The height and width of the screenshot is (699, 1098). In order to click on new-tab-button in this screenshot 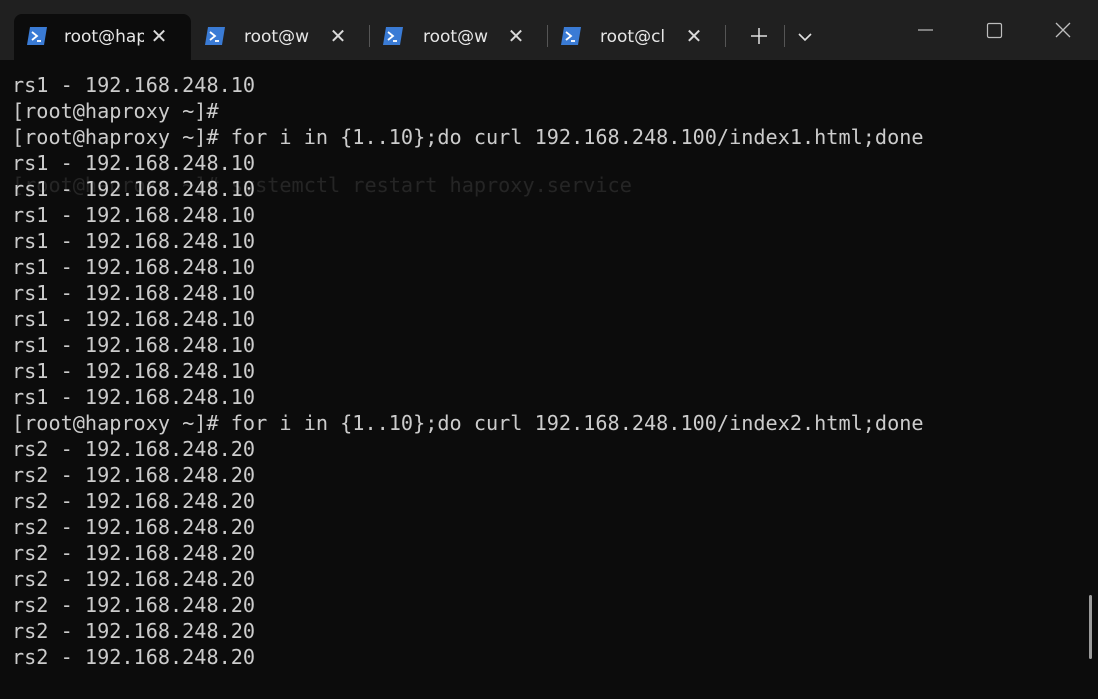, I will do `click(759, 36)`.